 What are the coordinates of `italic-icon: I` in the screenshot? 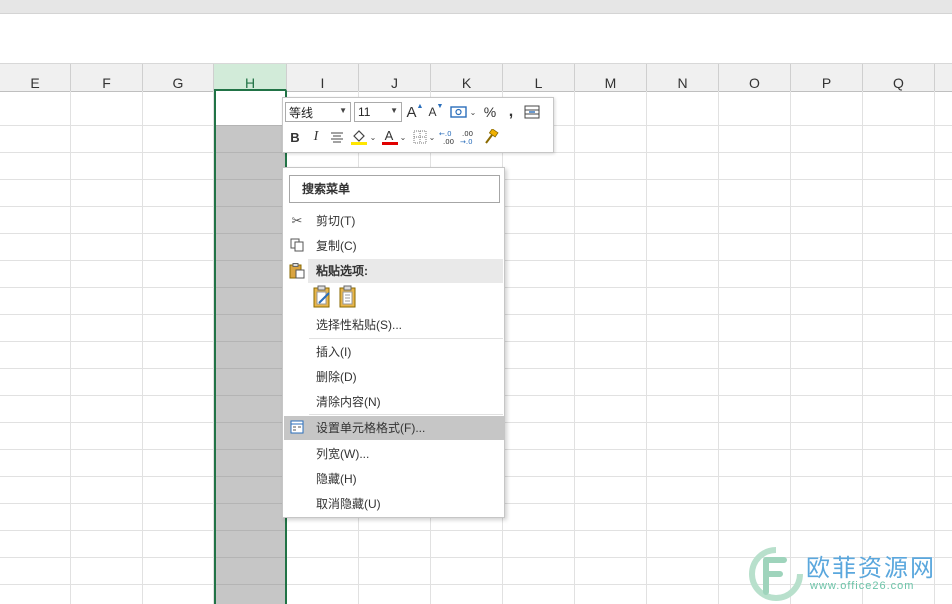 It's located at (316, 136).